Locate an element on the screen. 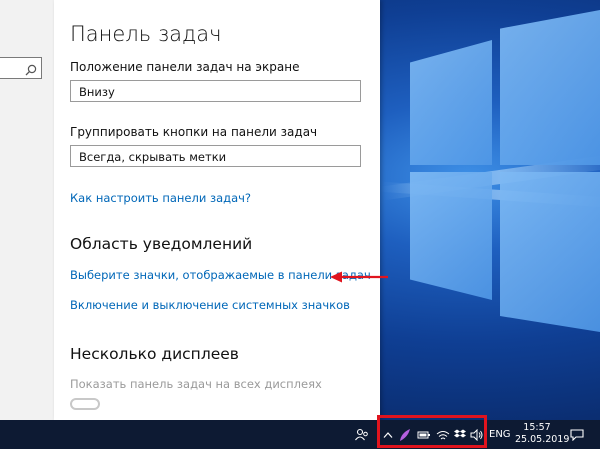  group-buttons-label: Группировать кнопки на панели задач is located at coordinates (194, 132).